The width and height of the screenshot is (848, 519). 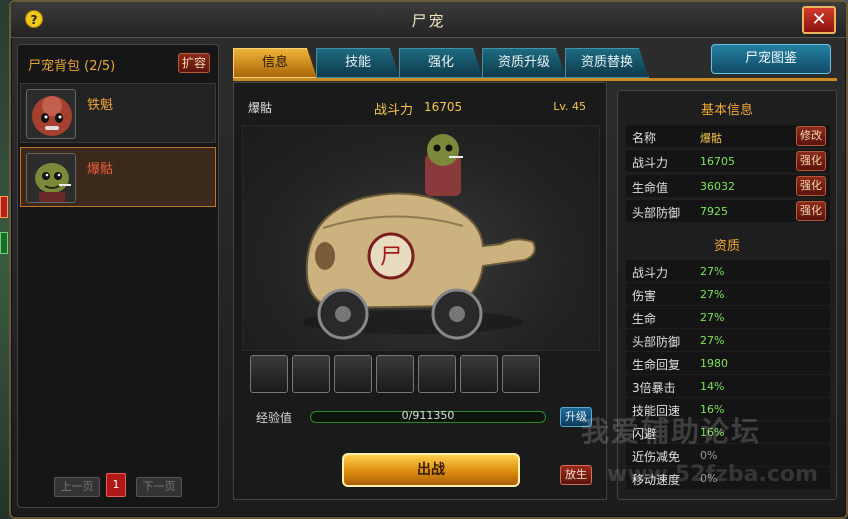 What do you see at coordinates (714, 211) in the screenshot?
I see `info-value: 7925` at bounding box center [714, 211].